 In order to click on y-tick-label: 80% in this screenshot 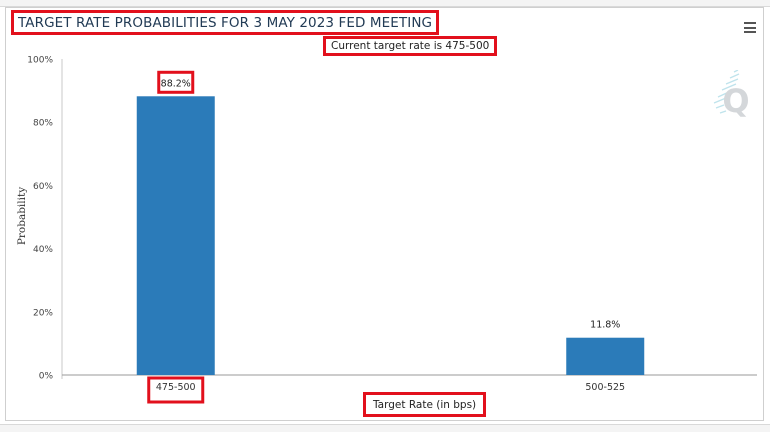, I will do `click(43, 124)`.